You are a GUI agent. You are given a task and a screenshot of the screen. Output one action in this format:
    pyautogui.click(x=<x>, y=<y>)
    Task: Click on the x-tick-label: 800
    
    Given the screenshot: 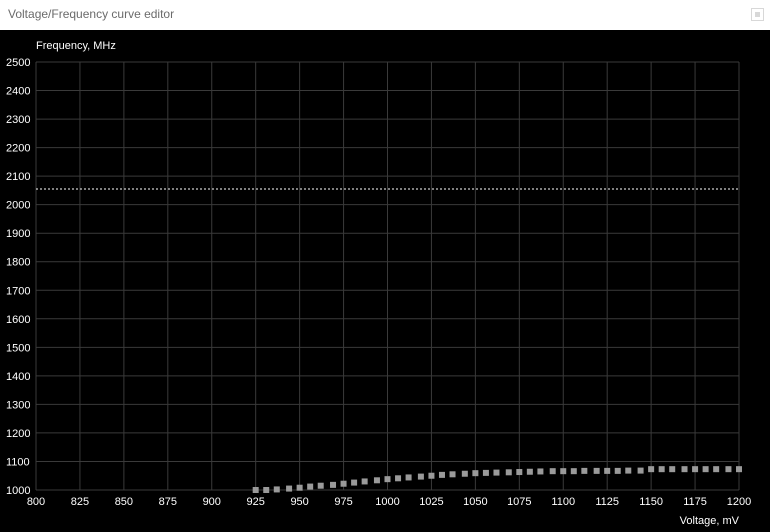 What is the action you would take?
    pyautogui.click(x=36, y=502)
    